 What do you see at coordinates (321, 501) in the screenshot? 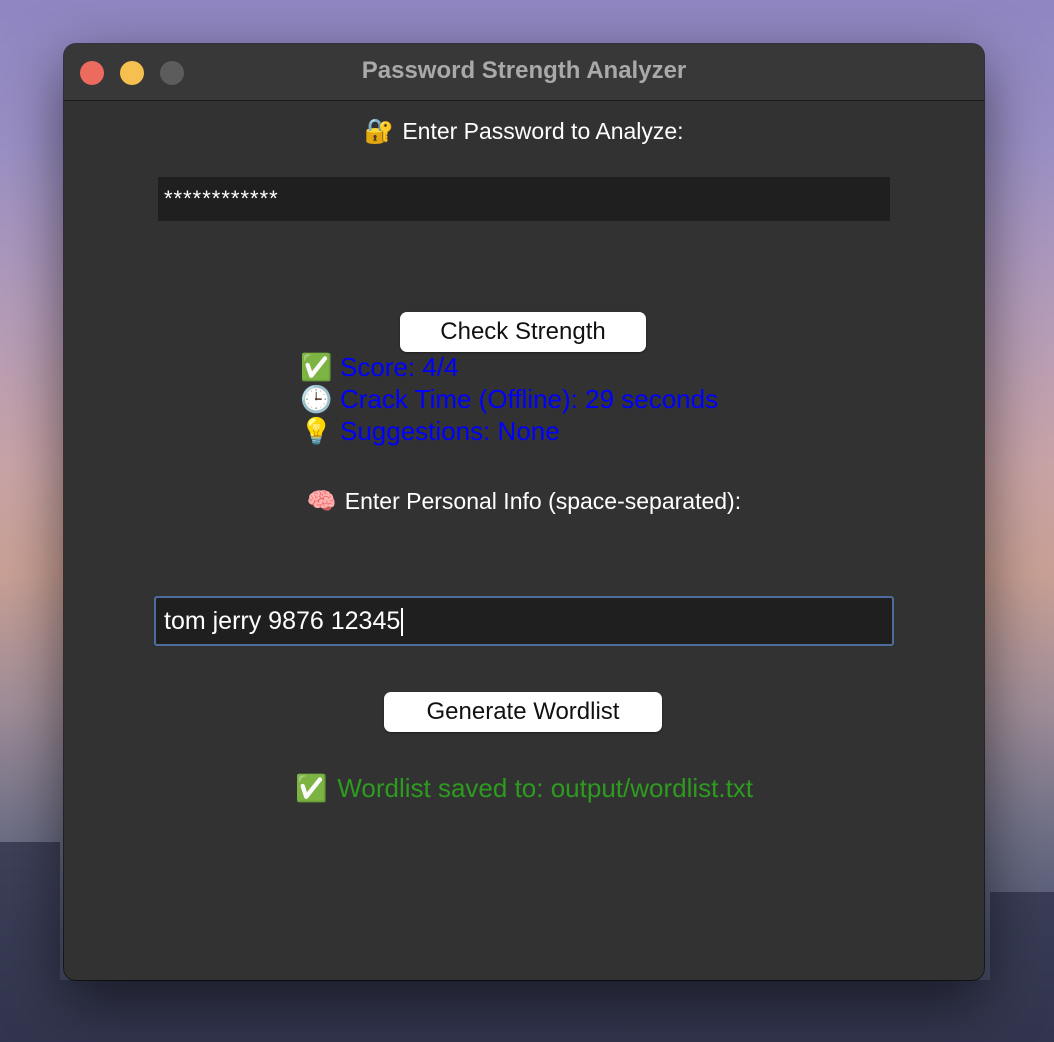
I see `brain-icon: 🧠` at bounding box center [321, 501].